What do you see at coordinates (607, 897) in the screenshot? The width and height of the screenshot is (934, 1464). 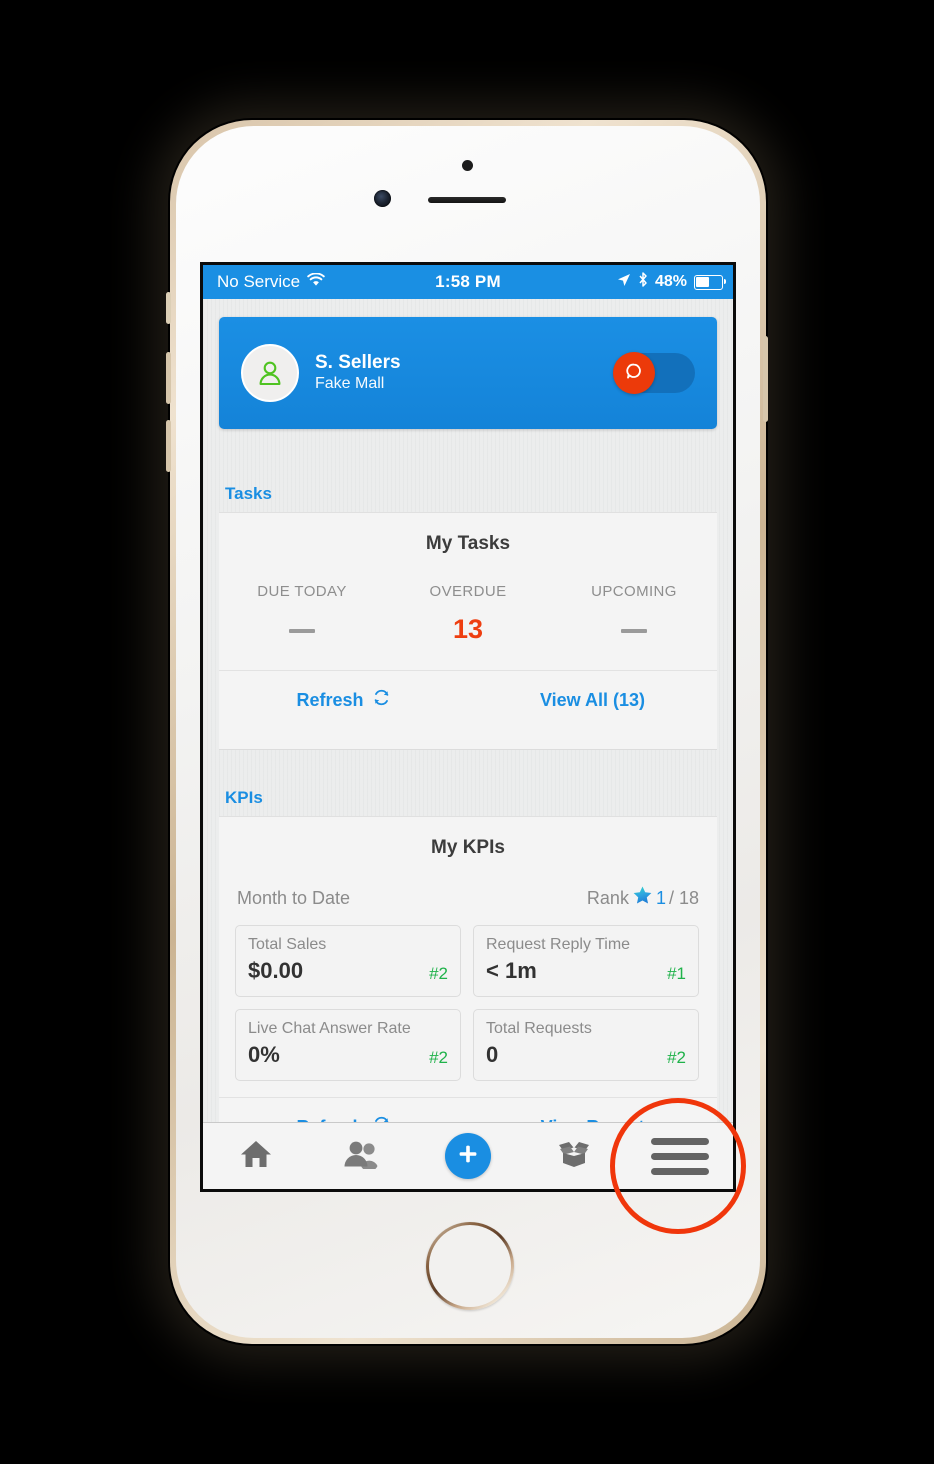 I see `kpi-rank-label: Rank` at bounding box center [607, 897].